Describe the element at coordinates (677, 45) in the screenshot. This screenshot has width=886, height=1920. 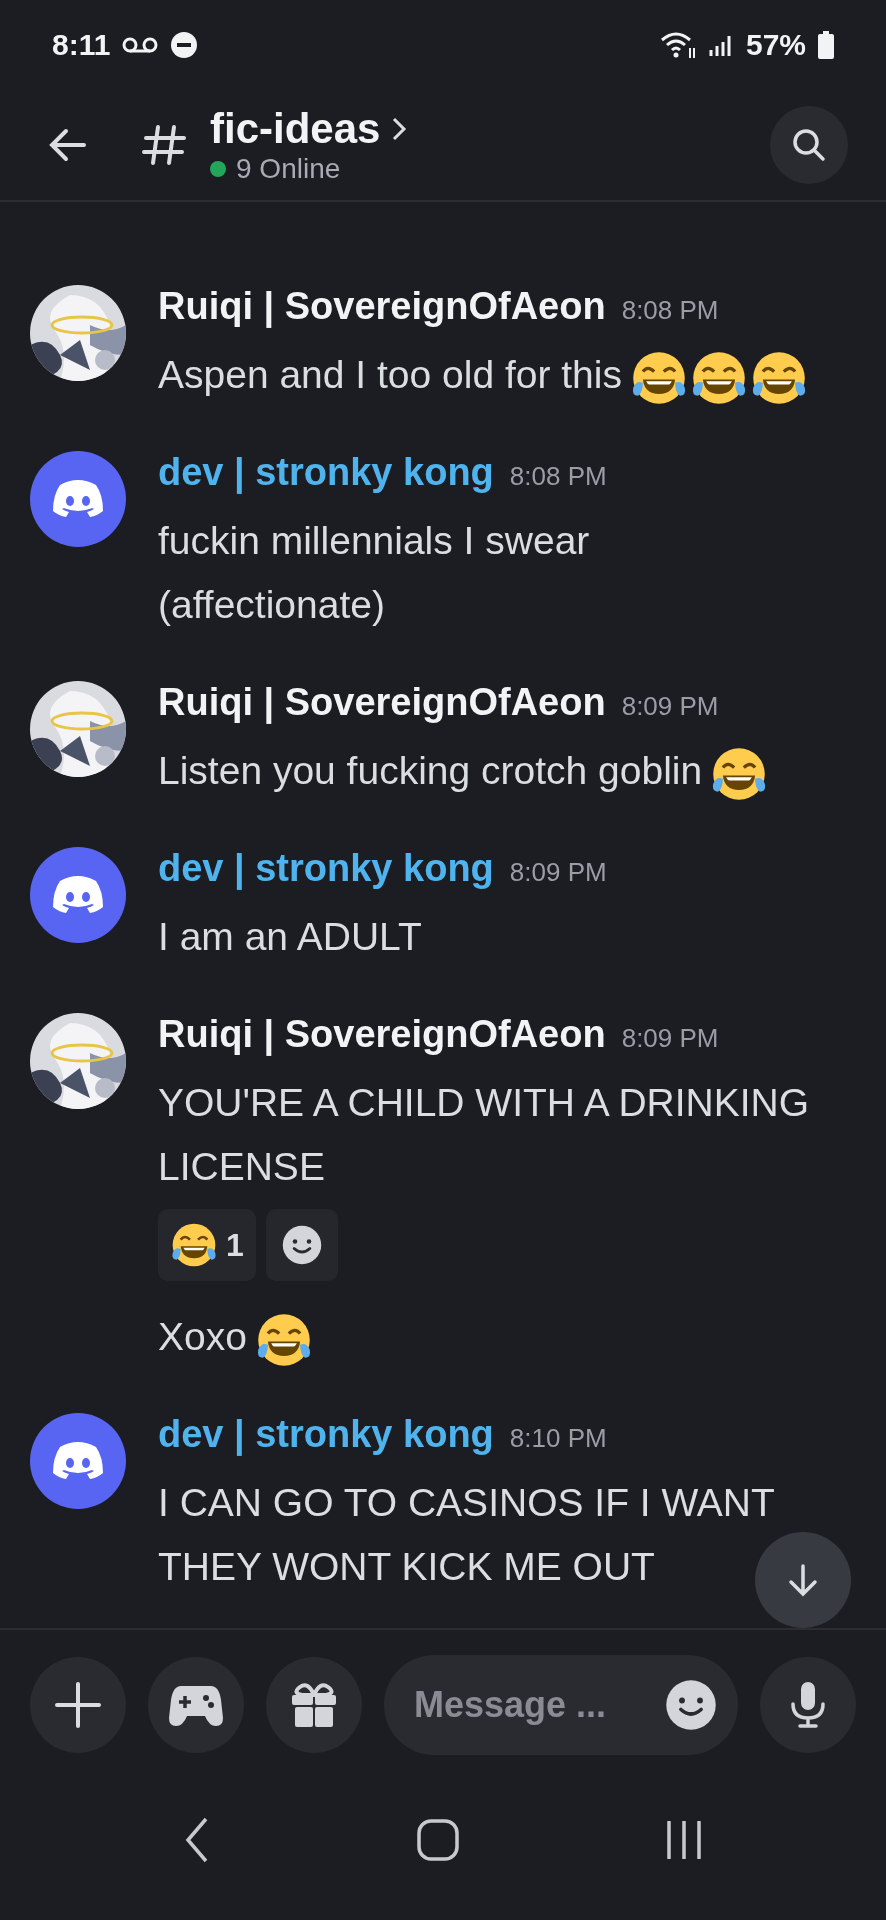
I see `wifi-icon` at that location.